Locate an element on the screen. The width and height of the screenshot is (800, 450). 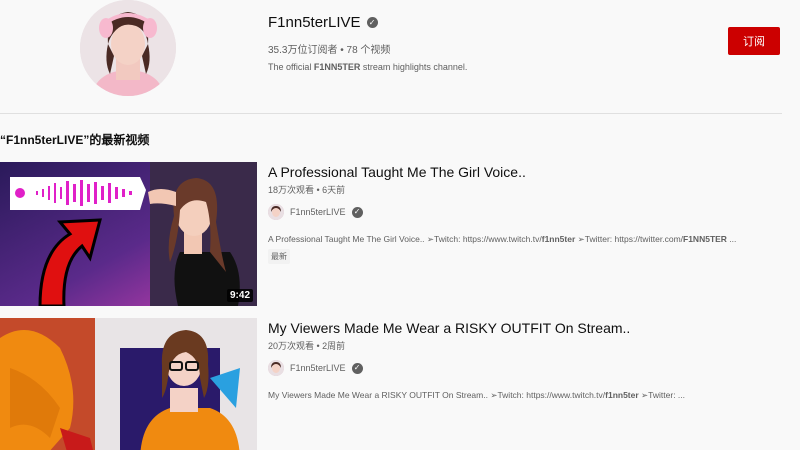
video-thumbnail is located at coordinates (128, 384).